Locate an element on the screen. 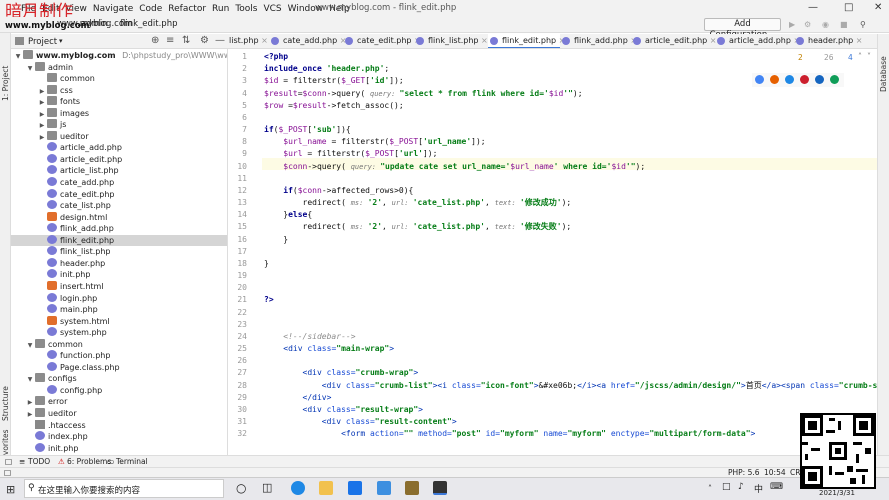  menu-refactor: Refactor is located at coordinates (187, 9).